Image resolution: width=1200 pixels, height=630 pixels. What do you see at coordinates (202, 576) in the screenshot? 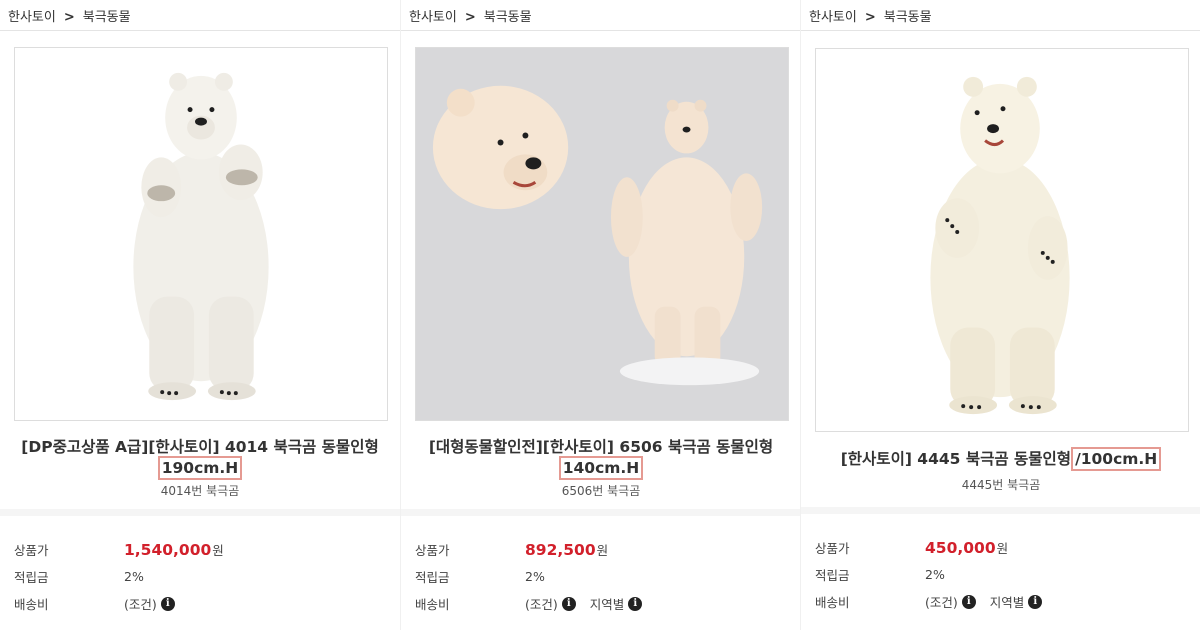
I see `product-info: 상품가 1,540,000 원 적립금 2% 배송비 (조건) i` at bounding box center [202, 576].